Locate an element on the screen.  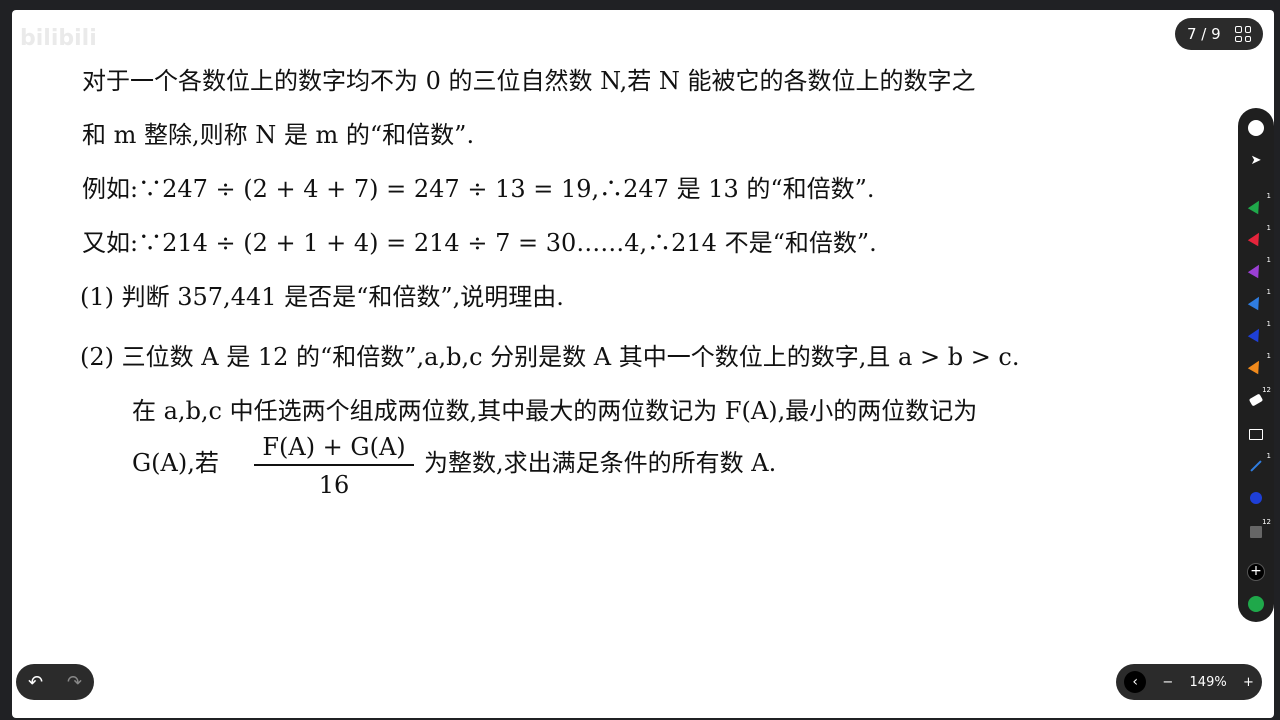
hand-icon is located at coordinates (1256, 128).